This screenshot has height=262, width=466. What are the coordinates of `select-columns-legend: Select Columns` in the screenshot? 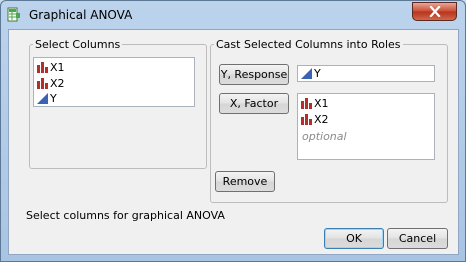 It's located at (78, 44).